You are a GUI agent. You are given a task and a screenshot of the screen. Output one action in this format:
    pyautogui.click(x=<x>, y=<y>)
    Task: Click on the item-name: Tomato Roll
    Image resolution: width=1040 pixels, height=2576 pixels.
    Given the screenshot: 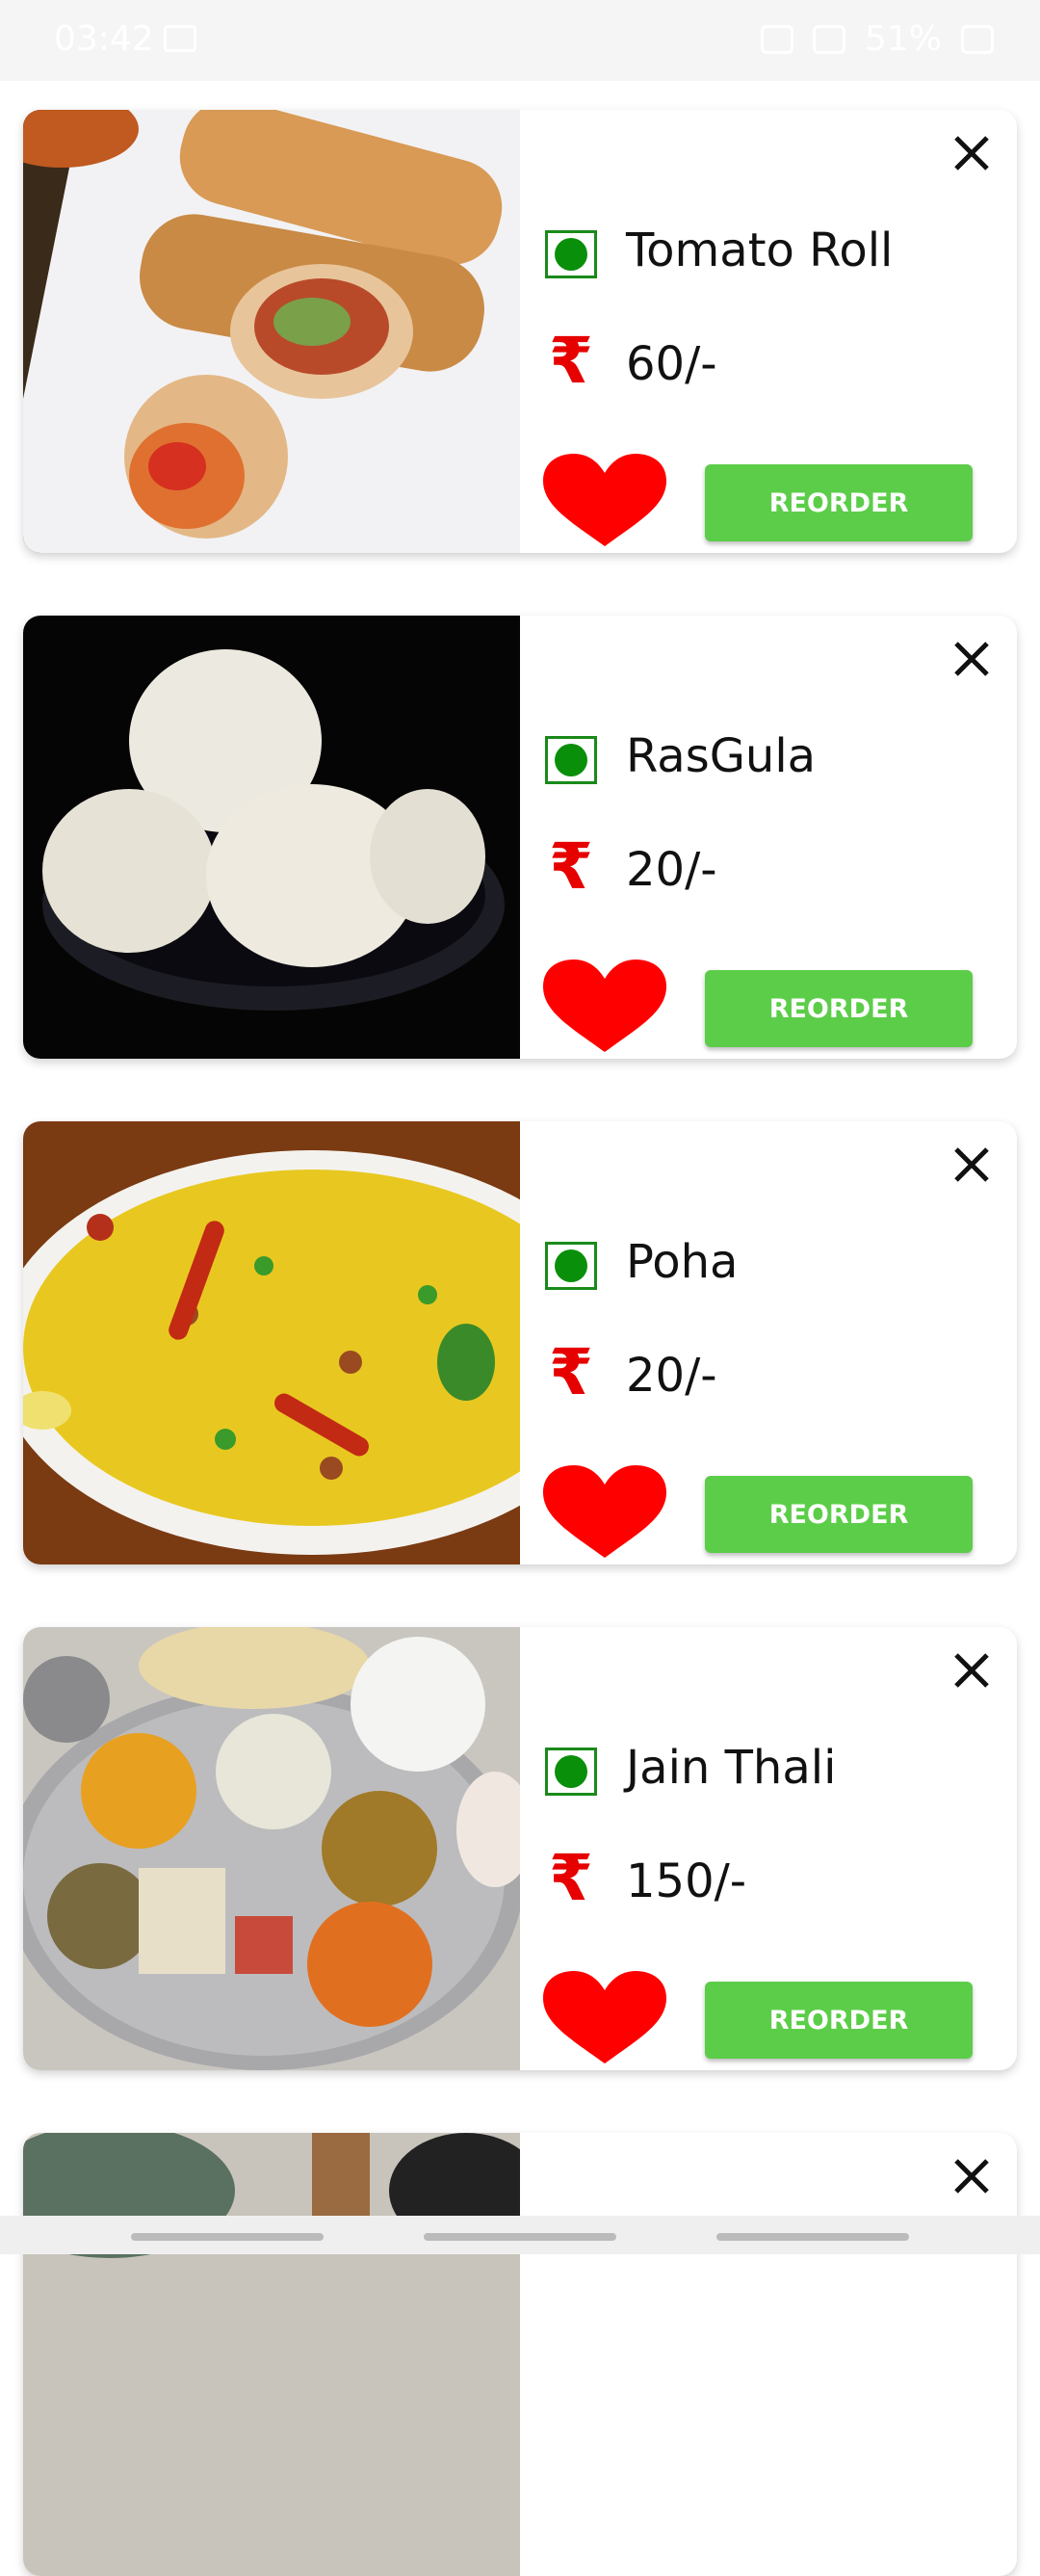 What is the action you would take?
    pyautogui.click(x=760, y=250)
    